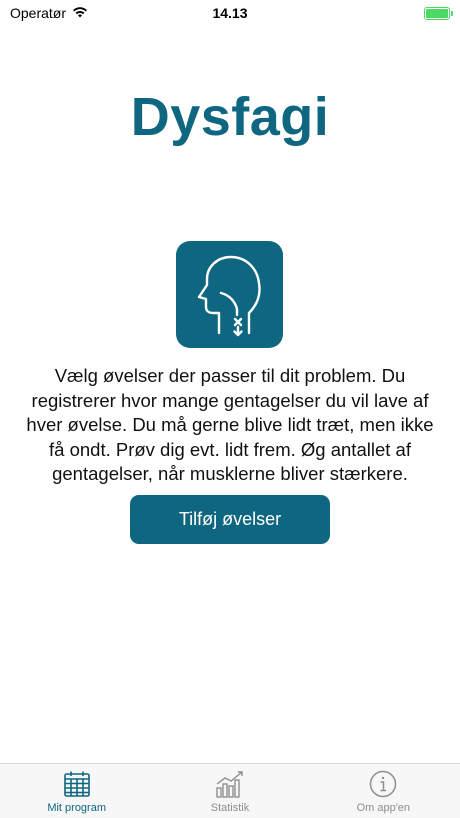 This screenshot has width=460, height=818. What do you see at coordinates (229, 294) in the screenshot?
I see `head-swallow-icon` at bounding box center [229, 294].